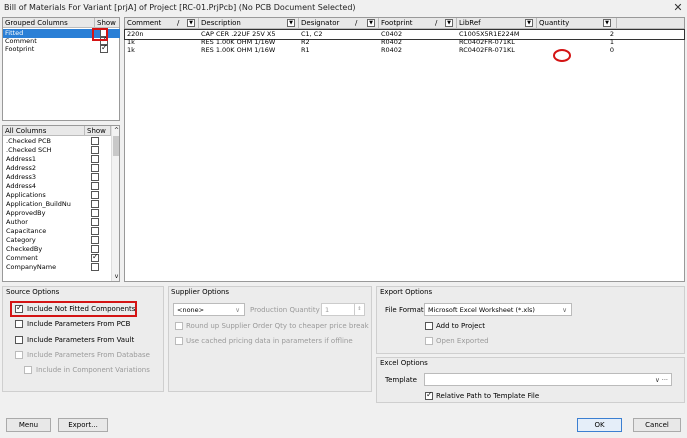  I want to click on include-variations-checkbox, so click(28, 370).